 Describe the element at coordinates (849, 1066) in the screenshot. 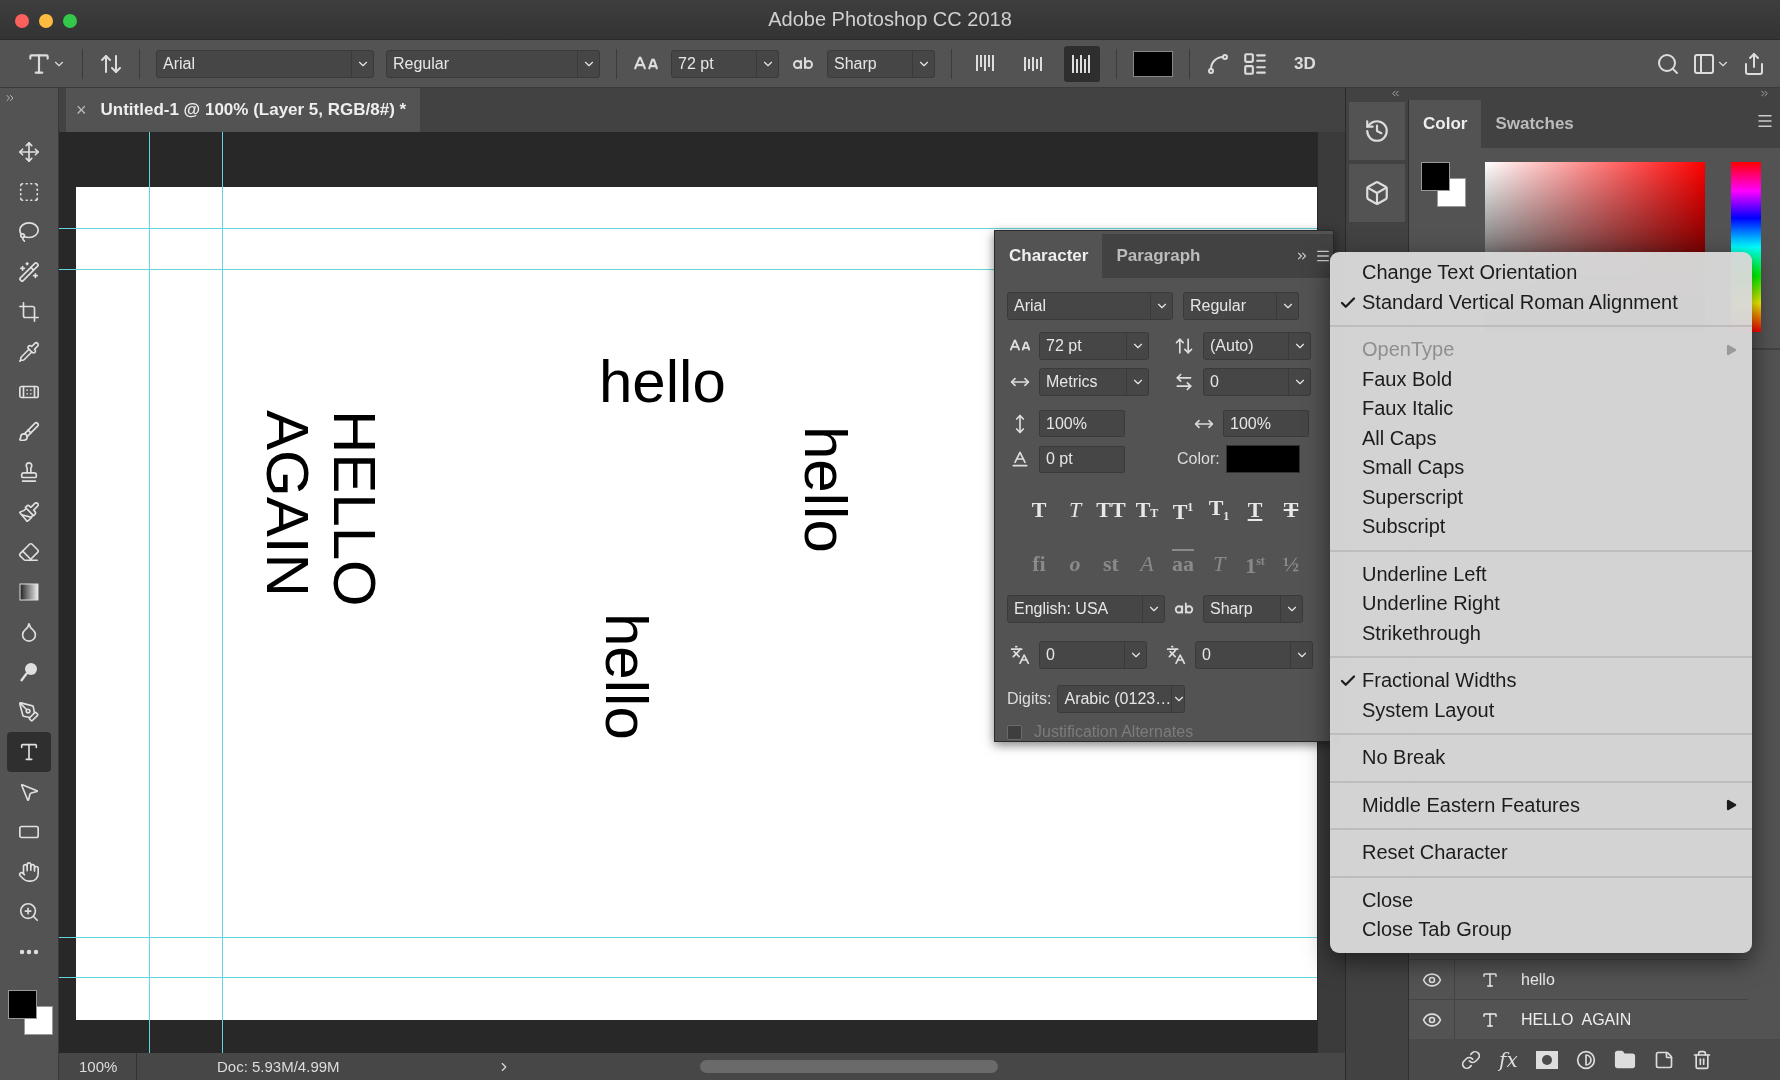

I see `horizontal-scrollbar` at that location.